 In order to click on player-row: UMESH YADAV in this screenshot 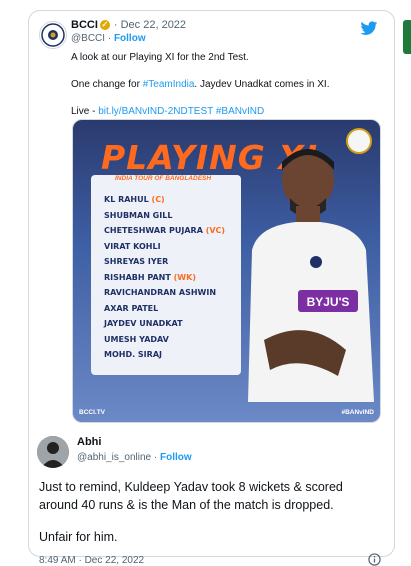, I will do `click(164, 343)`.